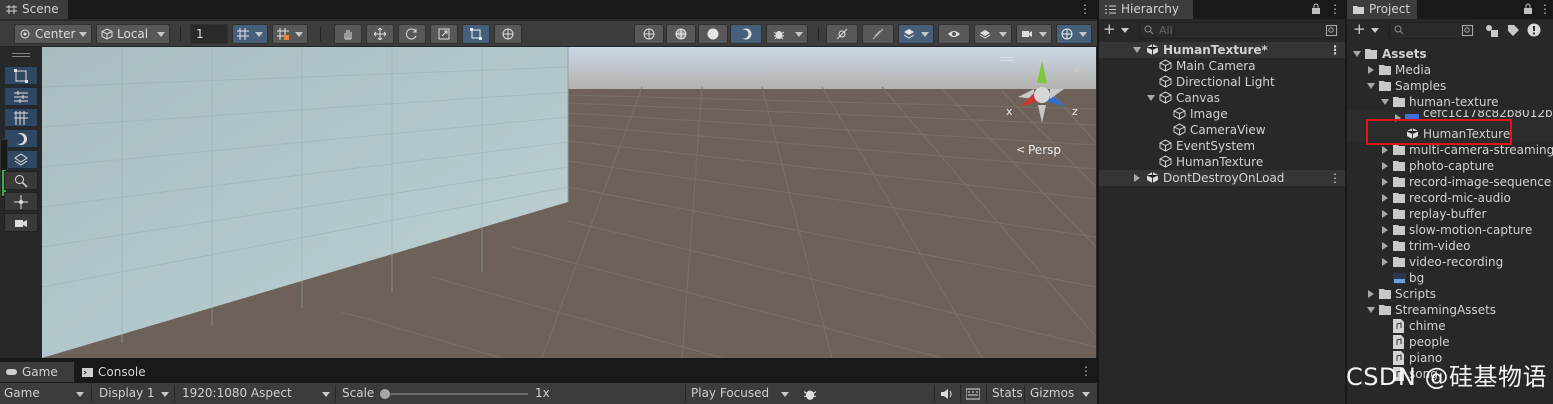 This screenshot has height=404, width=1553. I want to click on gizmos-button: Gizmos, so click(1050, 393).